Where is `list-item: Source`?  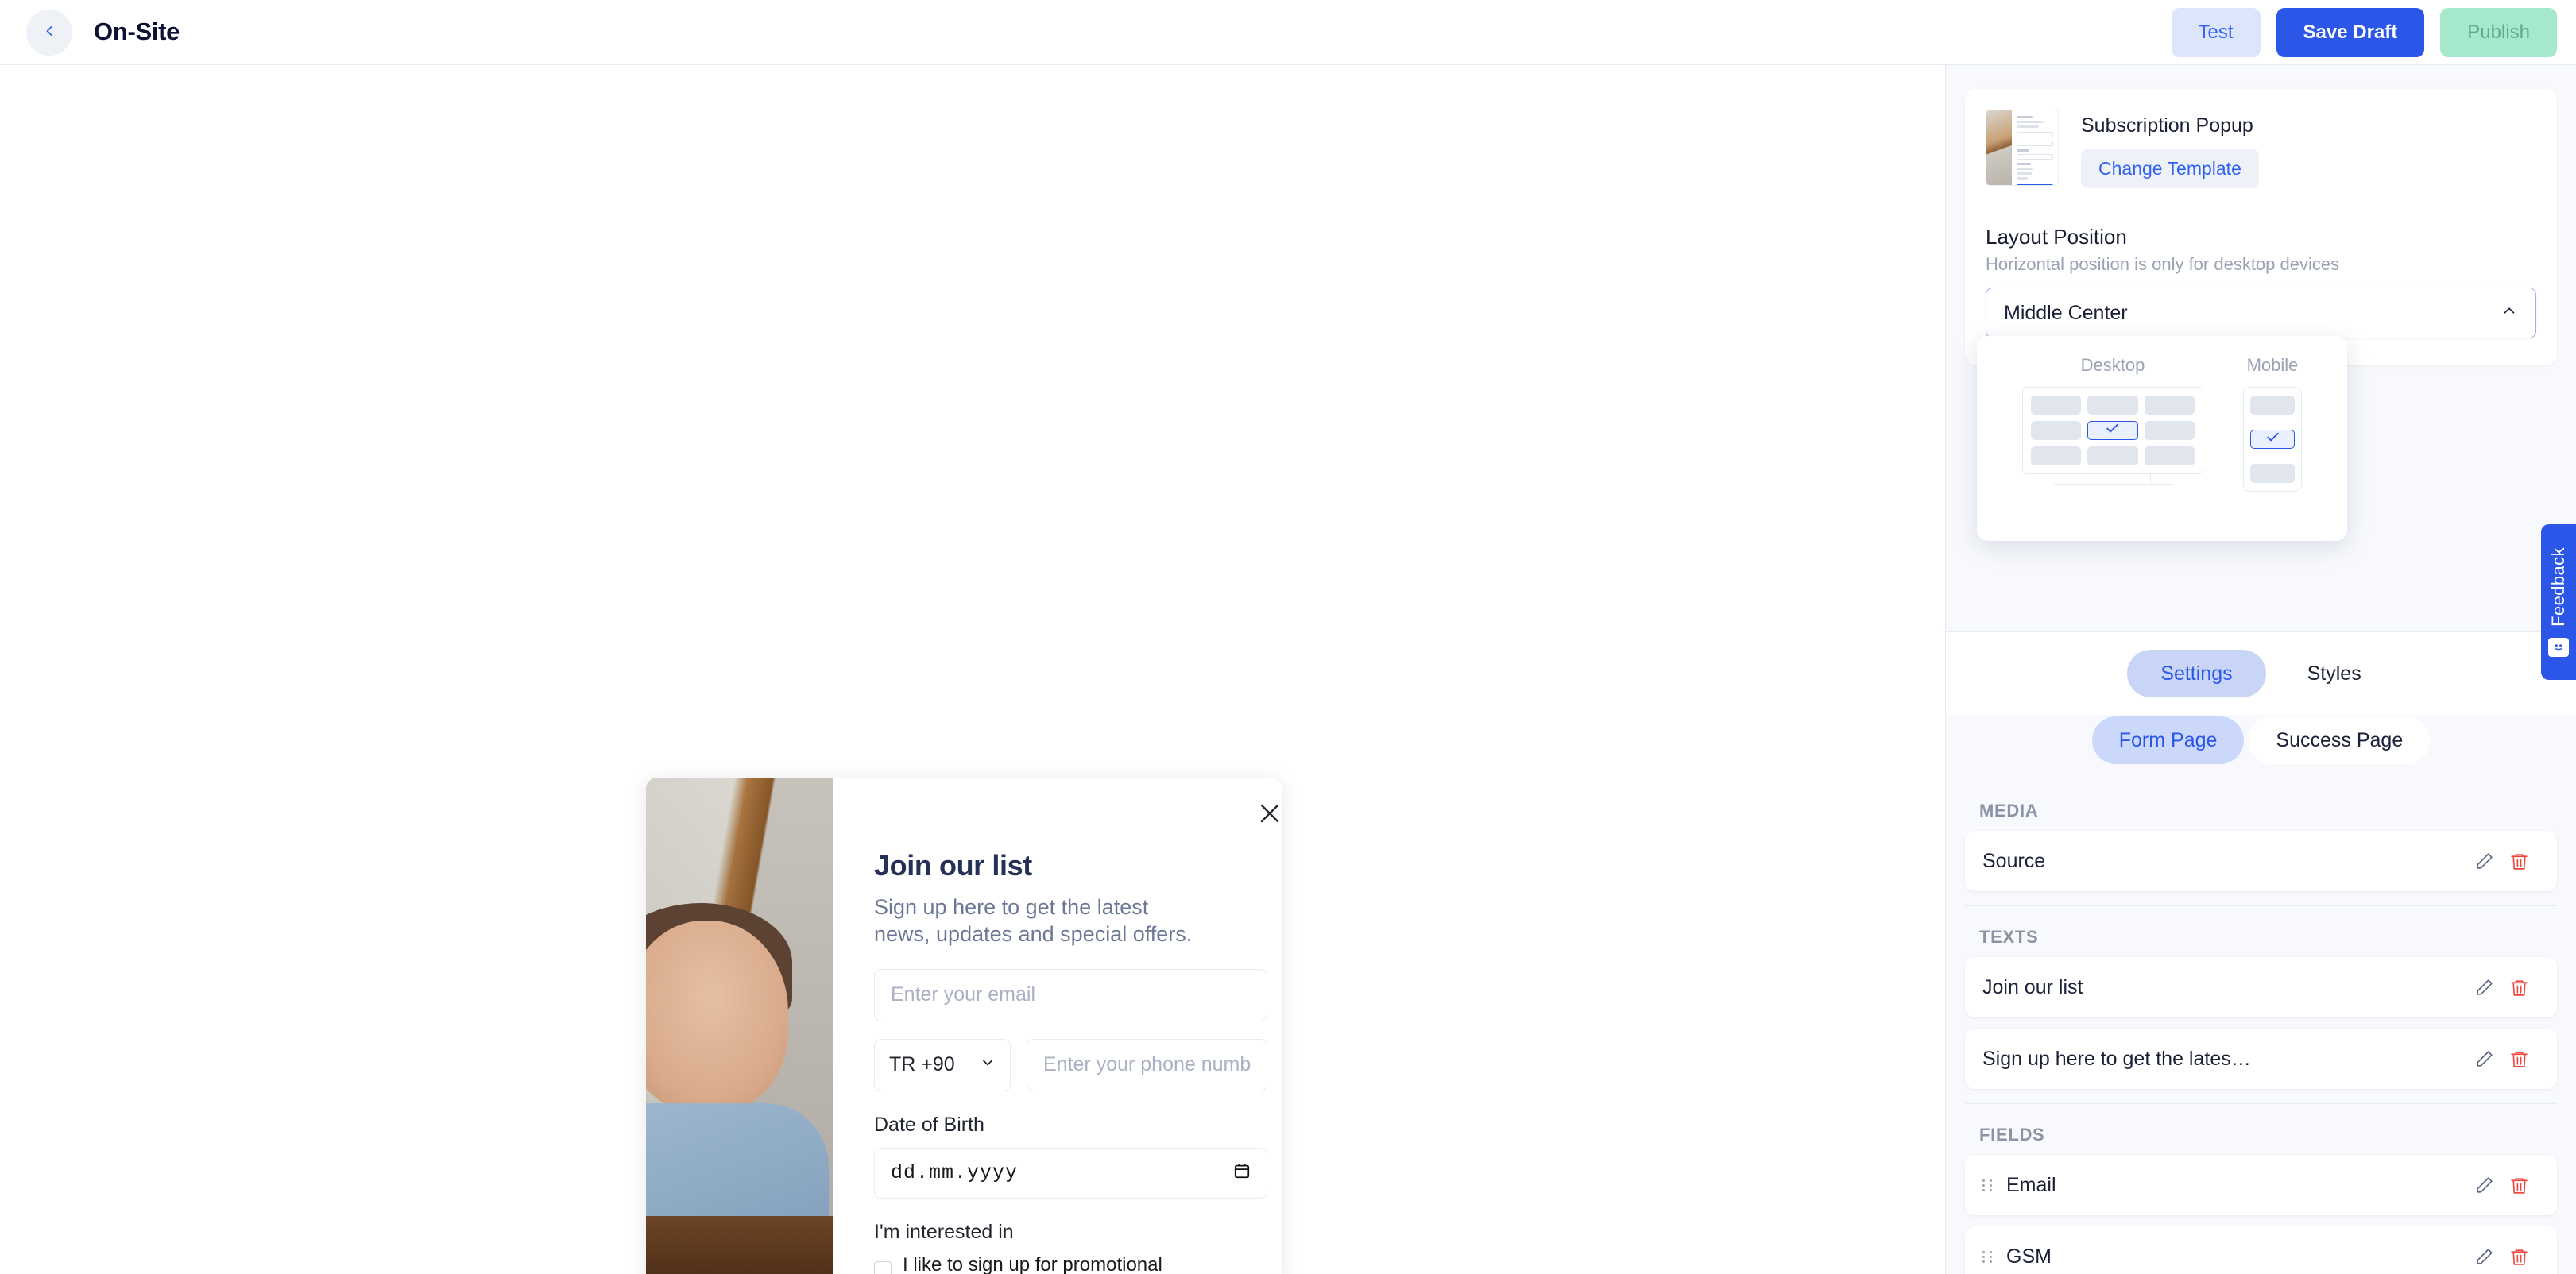 list-item: Source is located at coordinates (2261, 861).